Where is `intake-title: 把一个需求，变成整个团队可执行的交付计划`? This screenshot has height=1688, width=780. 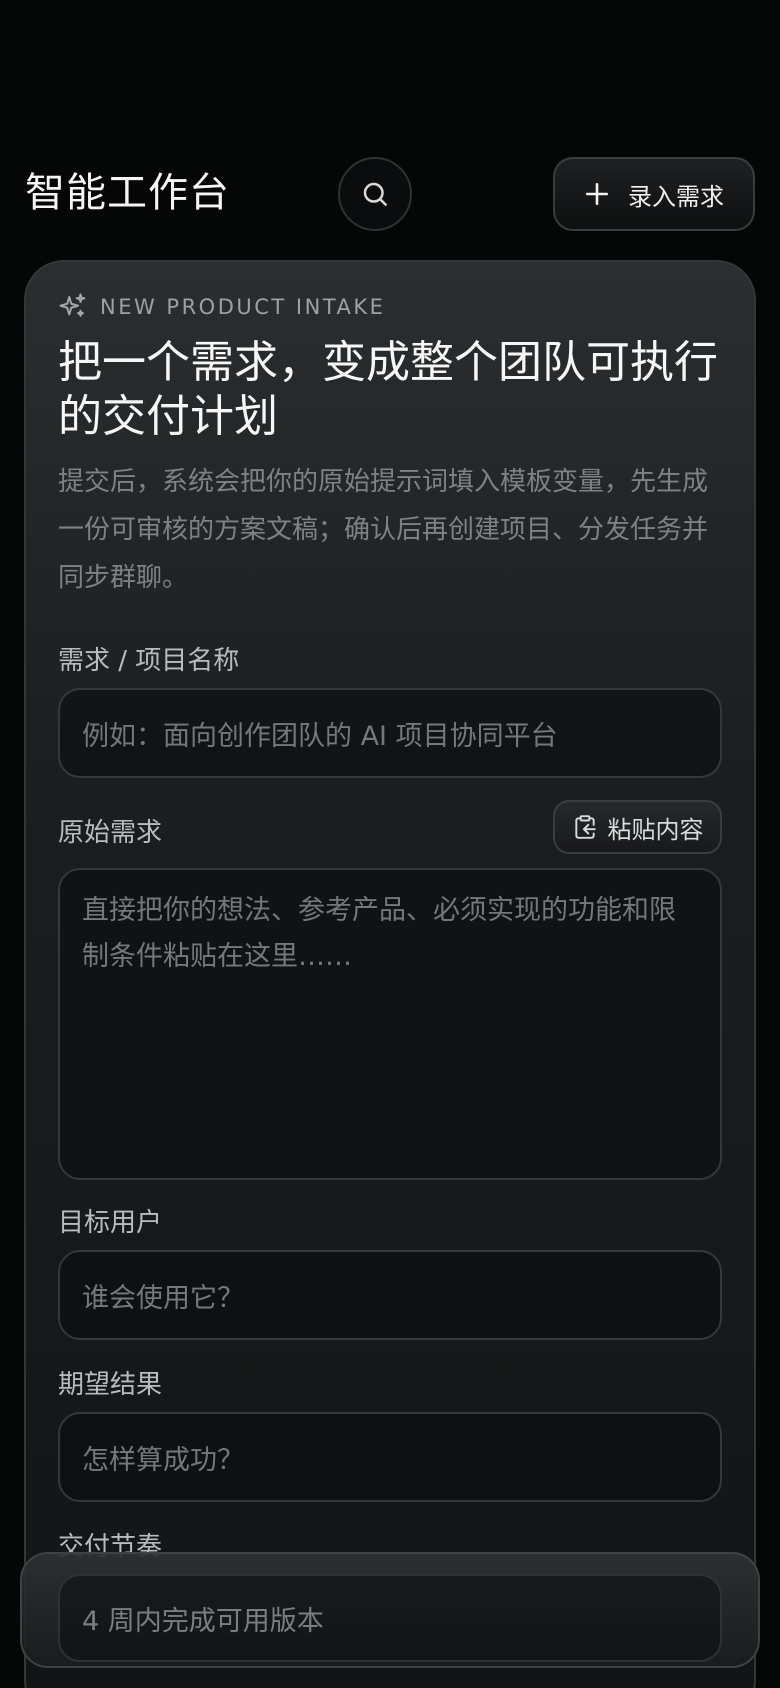
intake-title: 把一个需求，变成整个团队可执行的交付计划 is located at coordinates (388, 389).